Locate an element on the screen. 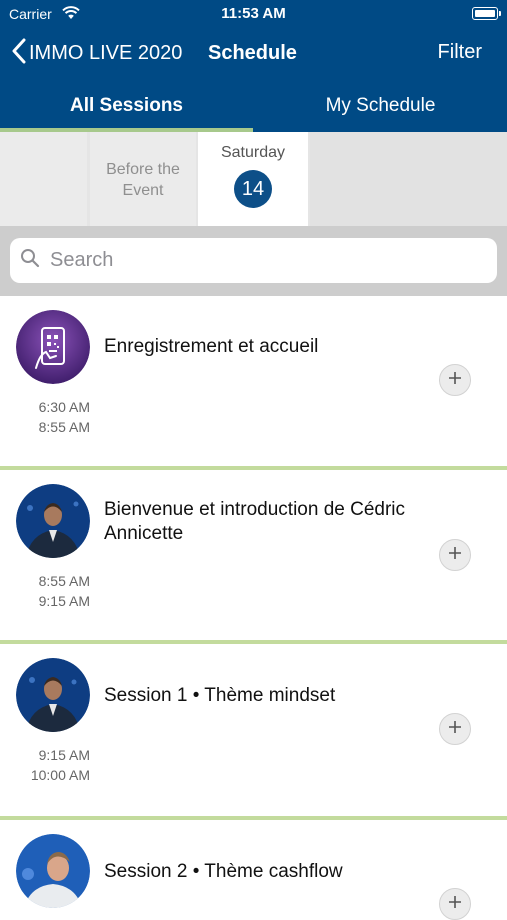 This screenshot has height=920, width=507. session-end-time: 9:15 AM is located at coordinates (64, 601).